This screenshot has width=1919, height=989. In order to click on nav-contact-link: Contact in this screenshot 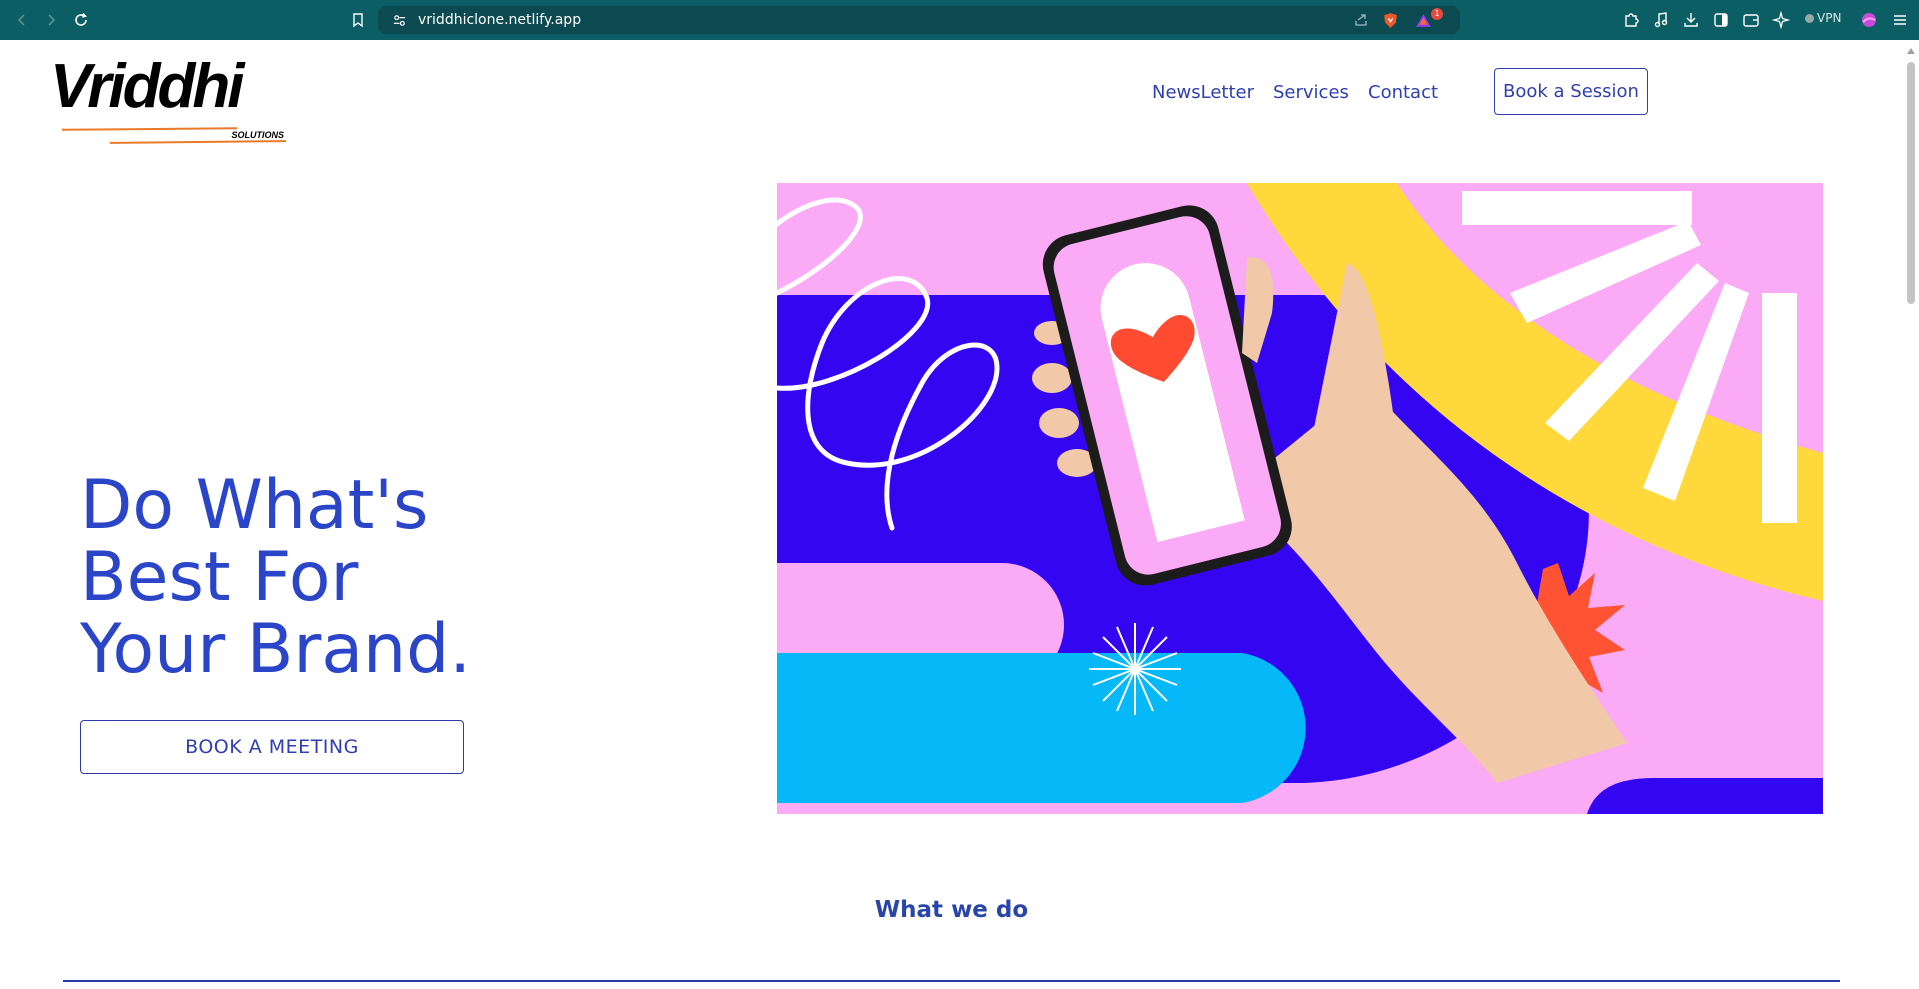, I will do `click(1403, 92)`.